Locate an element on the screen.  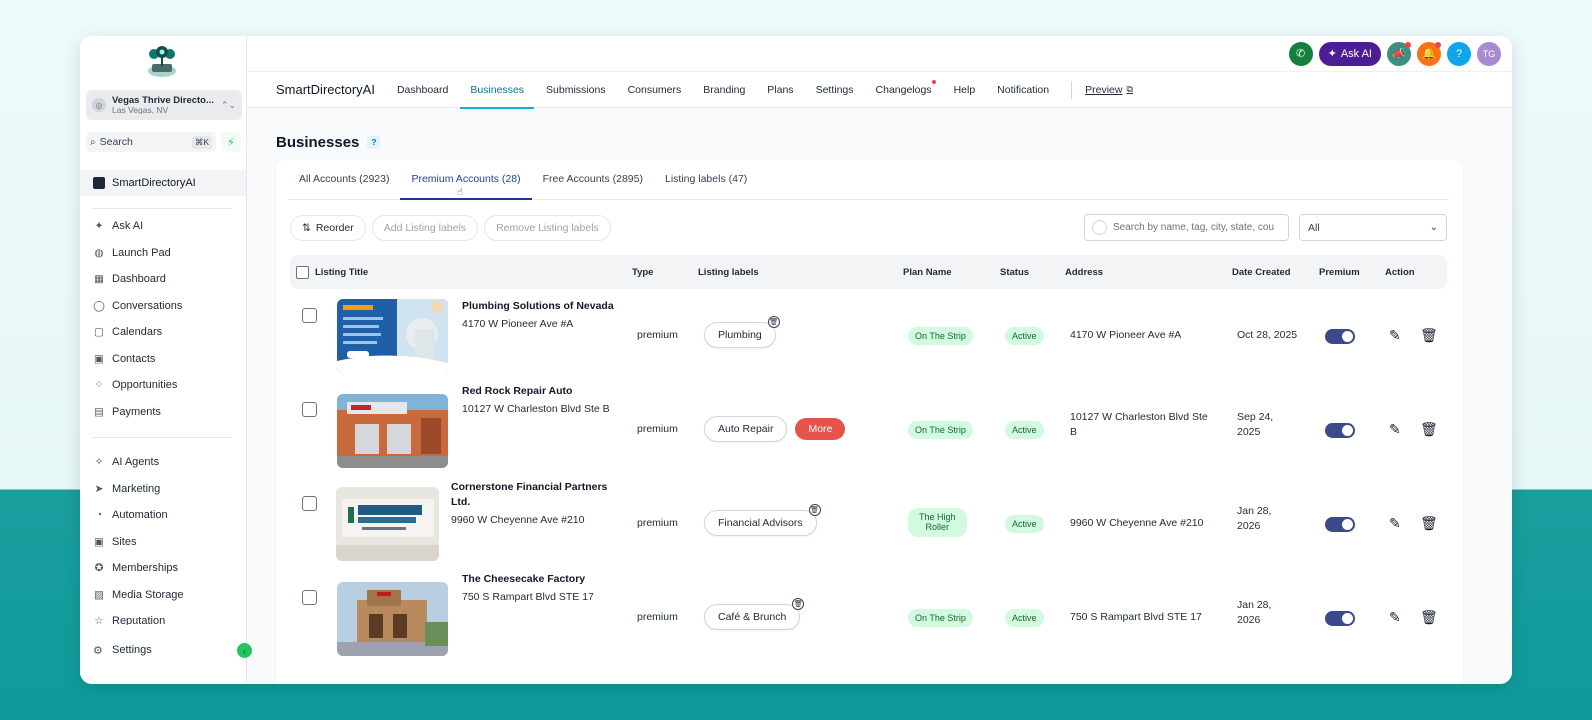
tab-help: Help is located at coordinates (965, 90).